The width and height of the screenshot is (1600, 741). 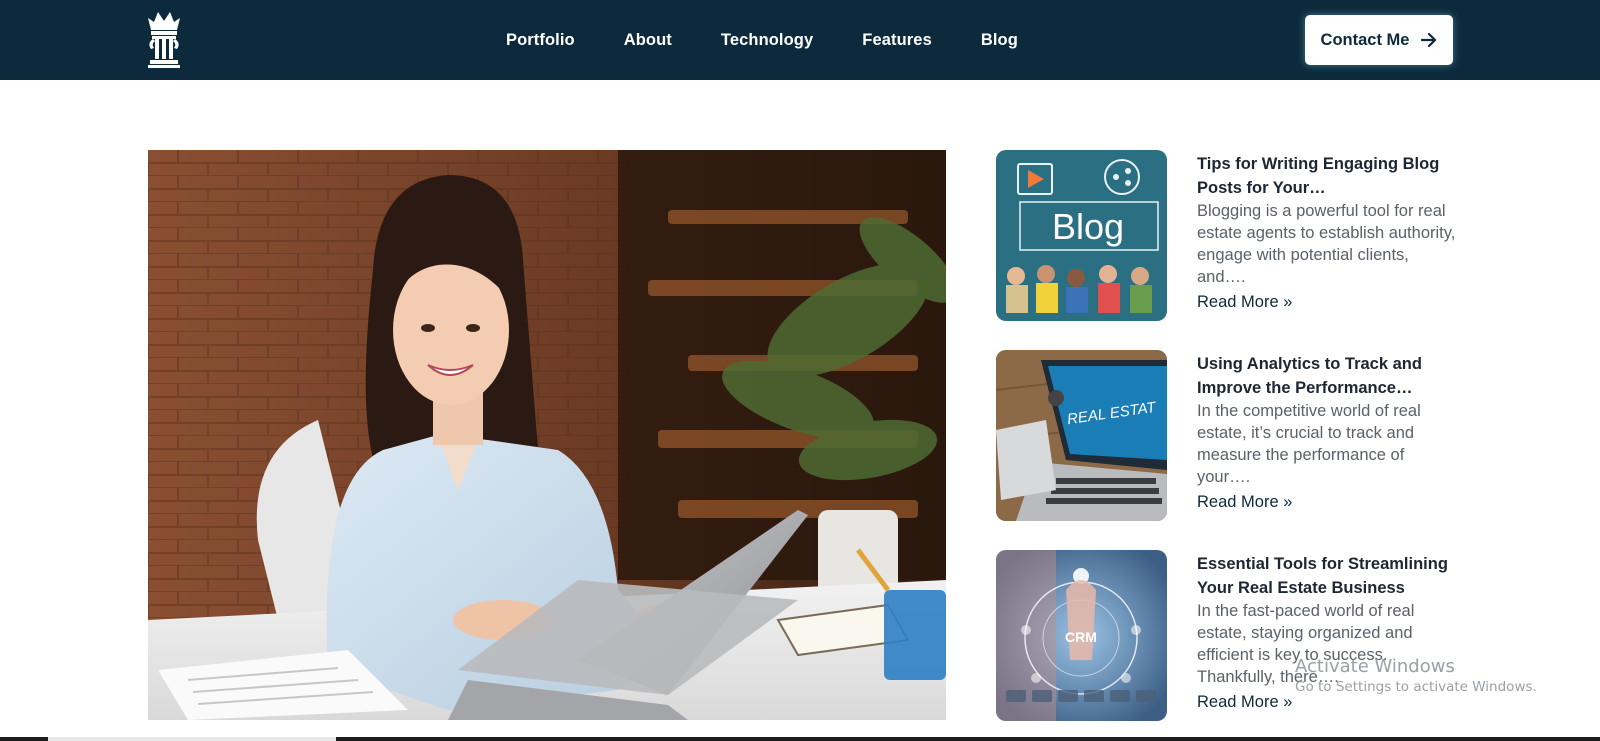 I want to click on thumb-crm-text: CRM, so click(x=1081, y=637).